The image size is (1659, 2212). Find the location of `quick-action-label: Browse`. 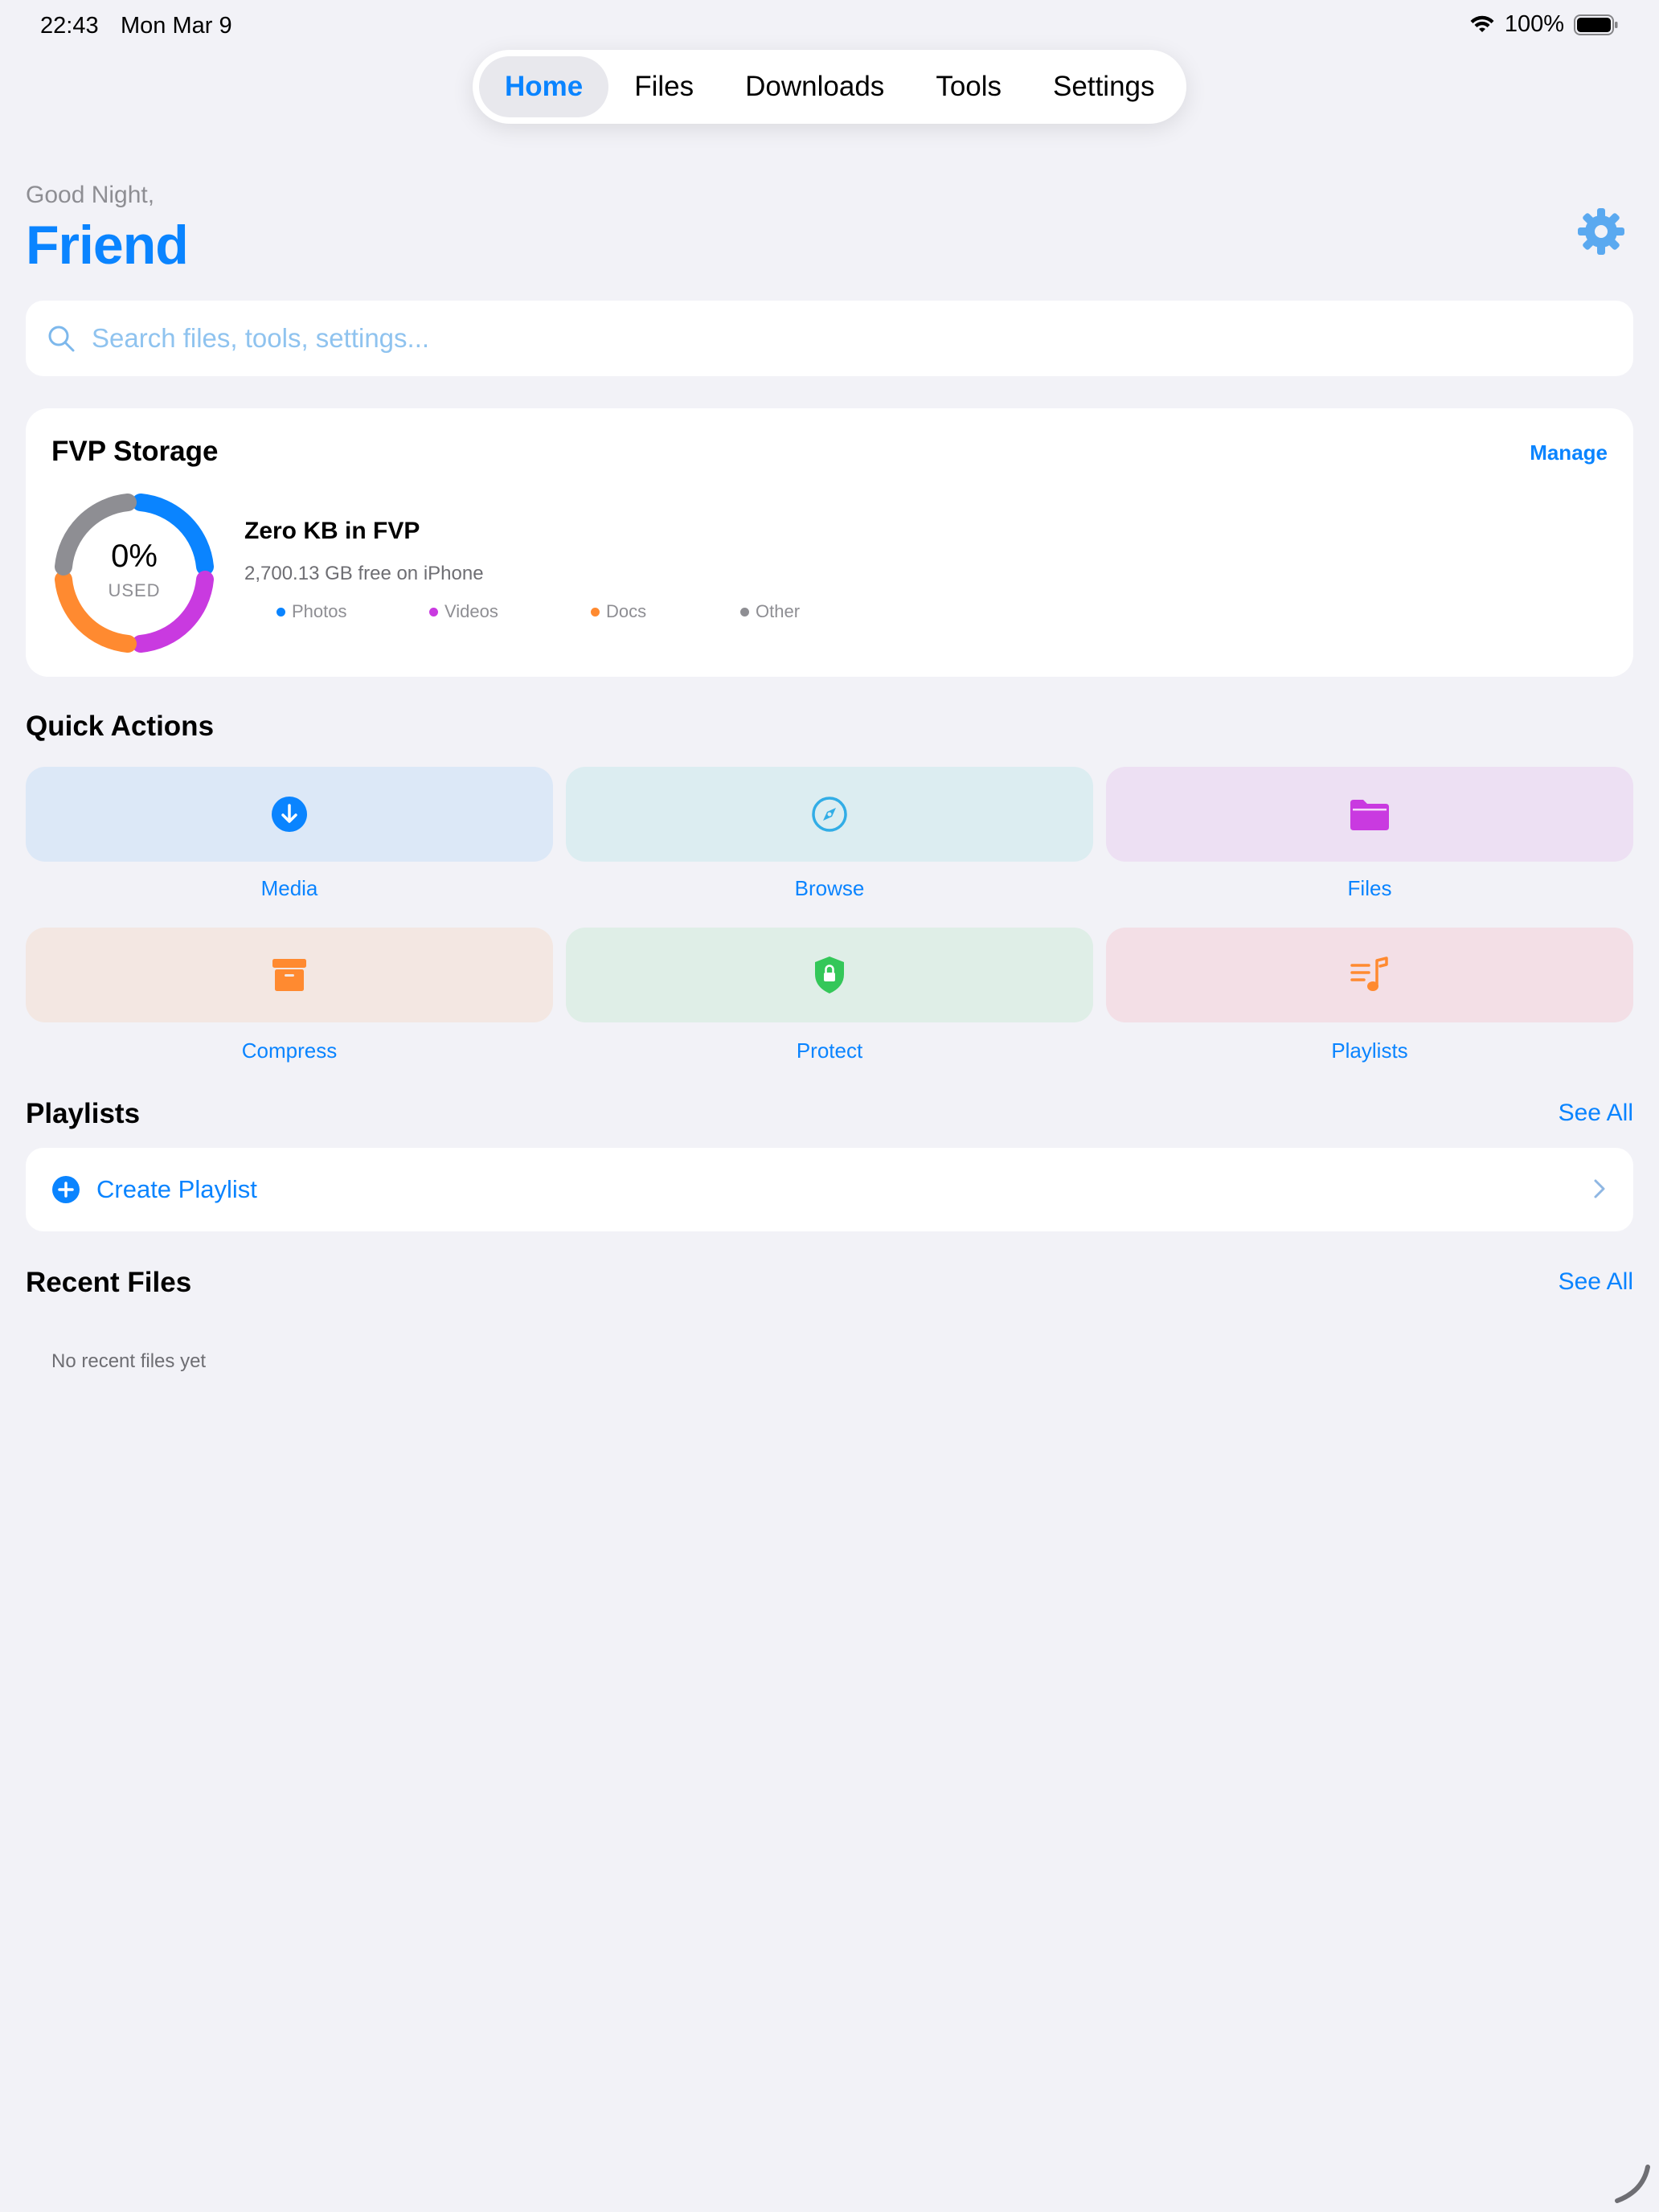

quick-action-label: Browse is located at coordinates (829, 888).